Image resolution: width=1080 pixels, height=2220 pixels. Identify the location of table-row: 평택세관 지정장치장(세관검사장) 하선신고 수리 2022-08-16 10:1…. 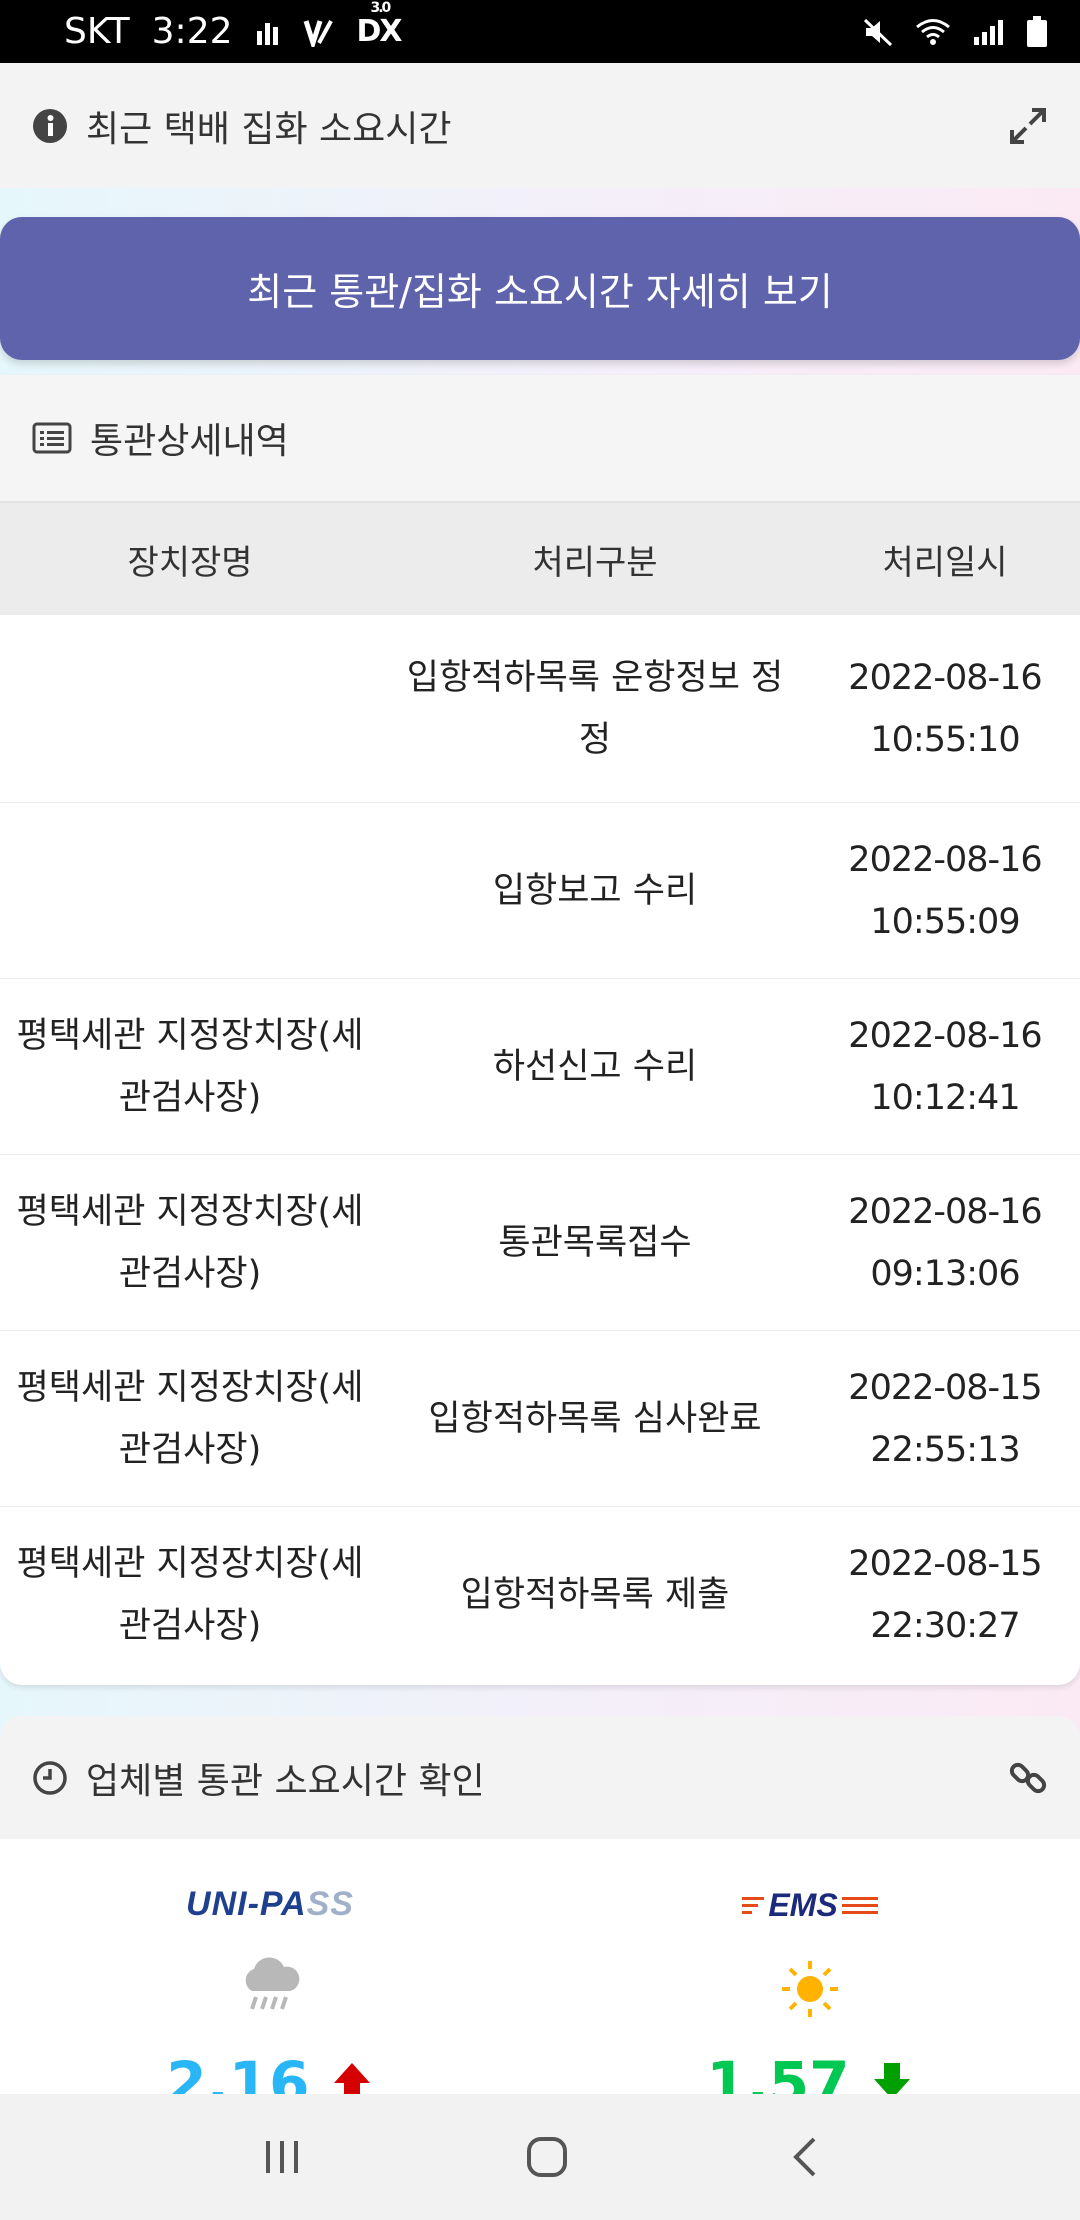
(540, 1067).